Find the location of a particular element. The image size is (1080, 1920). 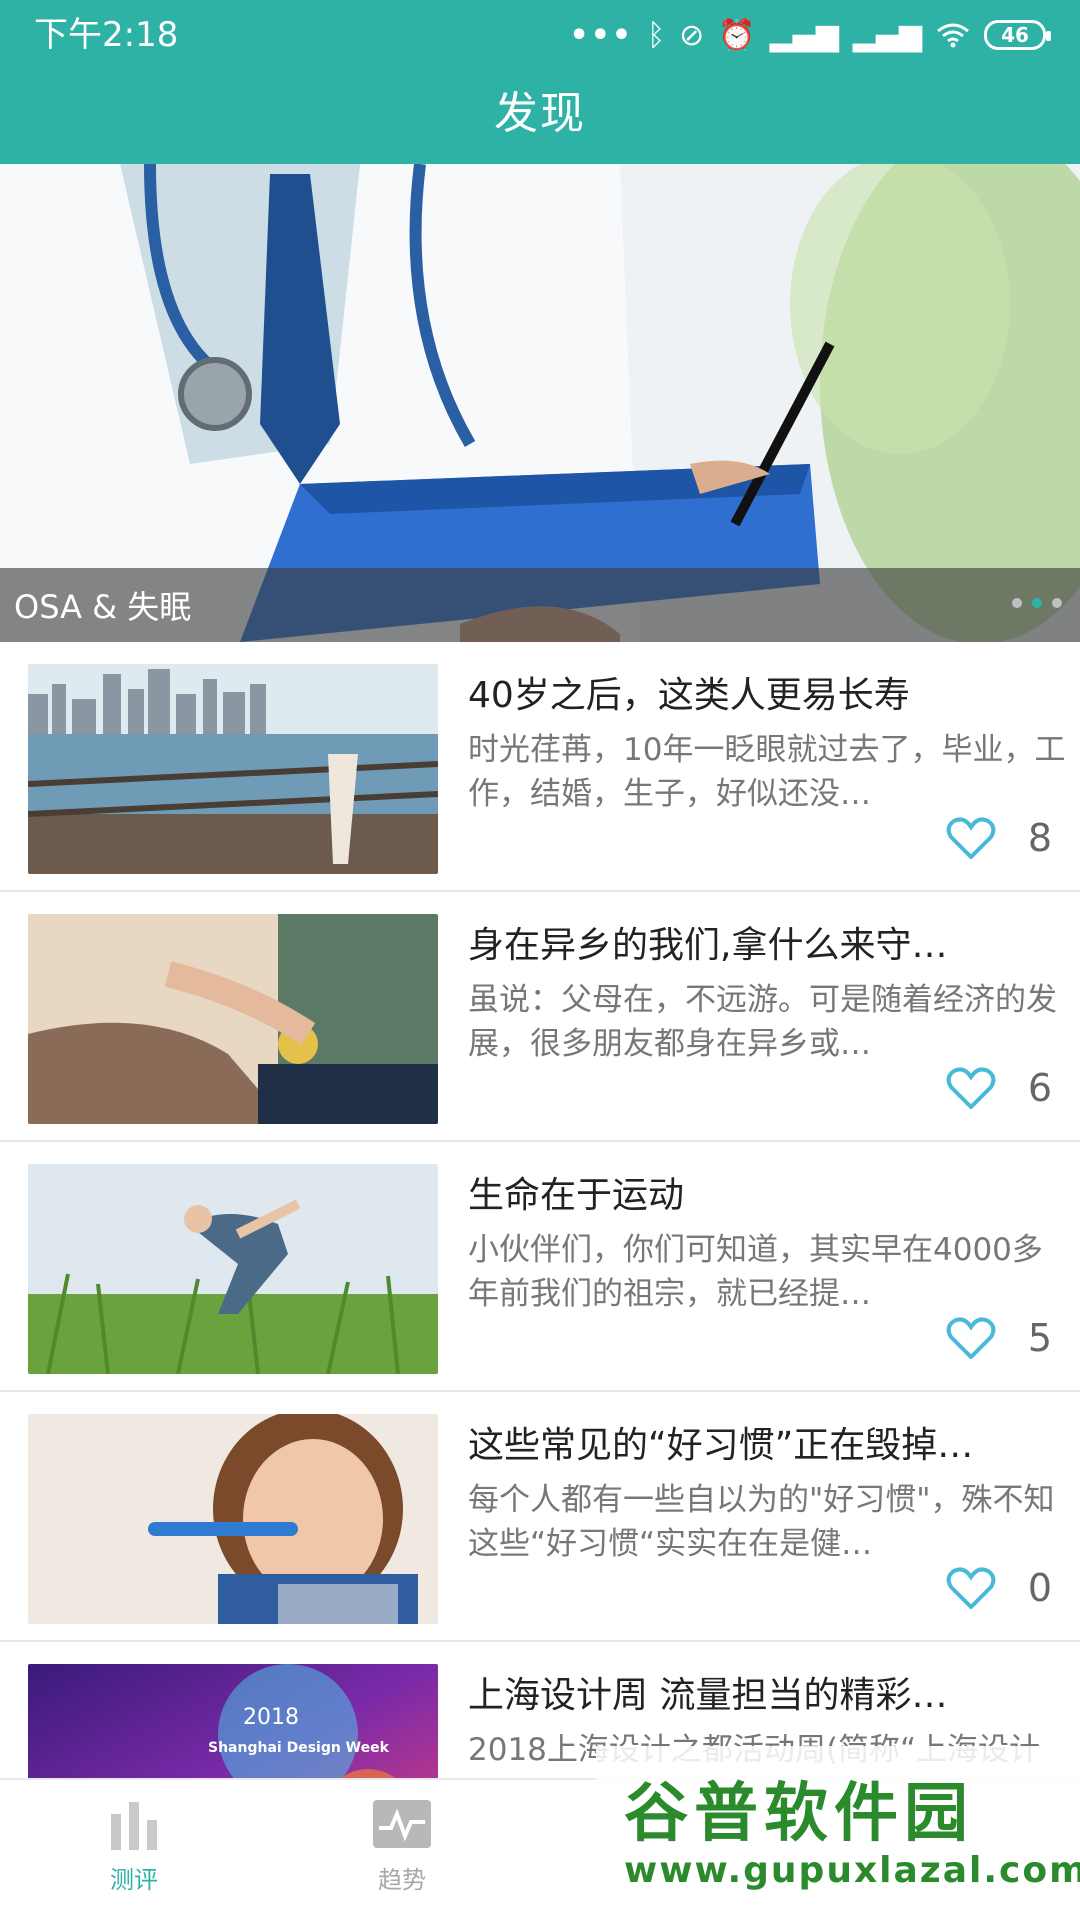

bar-chart-icon is located at coordinates (134, 1826).